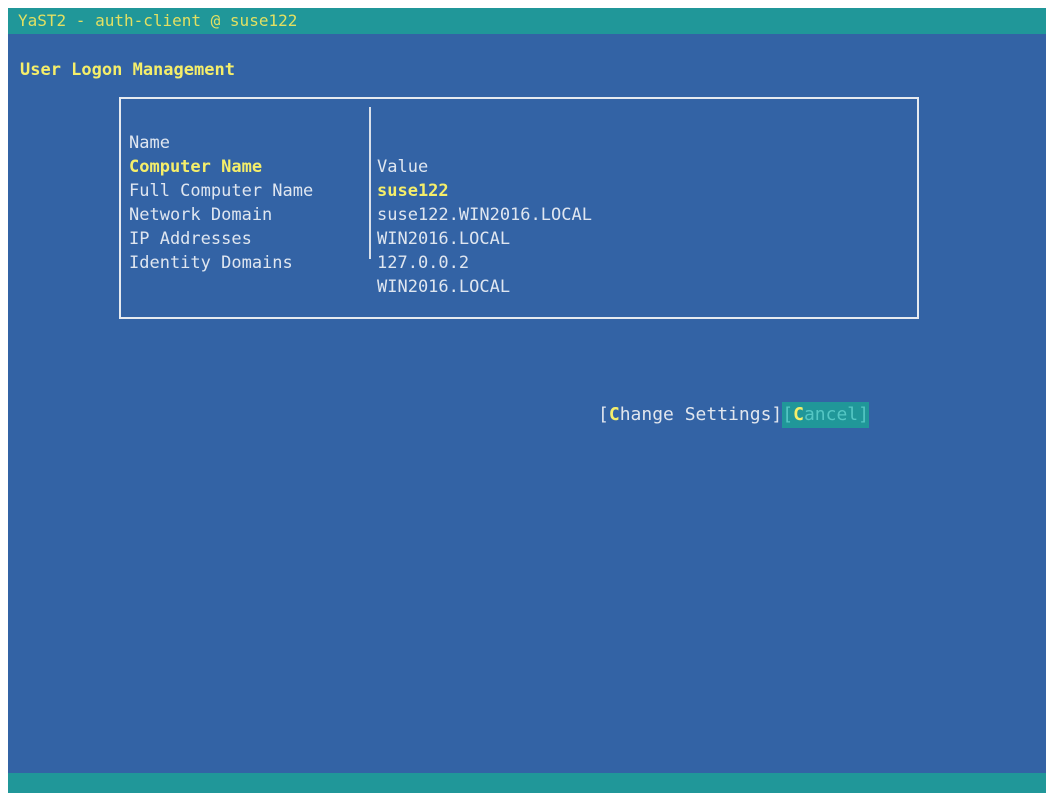 This screenshot has width=1049, height=793. I want to click on table-row: Computer Name suse122, so click(289, 166).